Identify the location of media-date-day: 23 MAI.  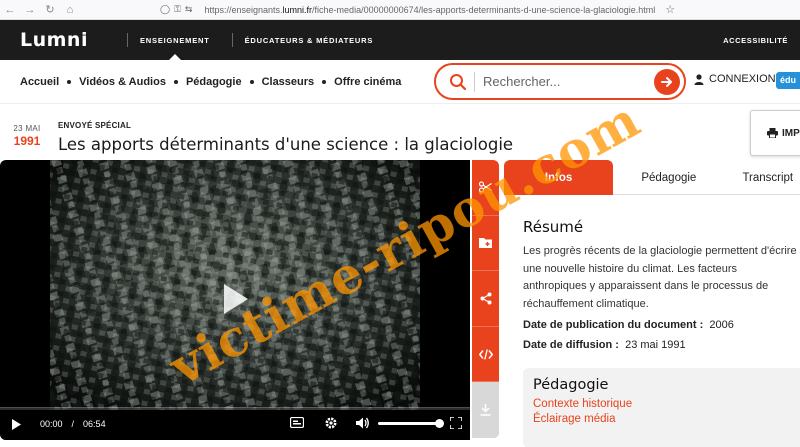
(27, 128).